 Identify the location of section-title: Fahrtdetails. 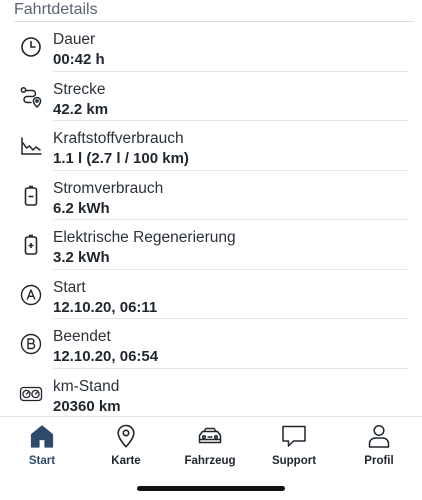
(56, 9).